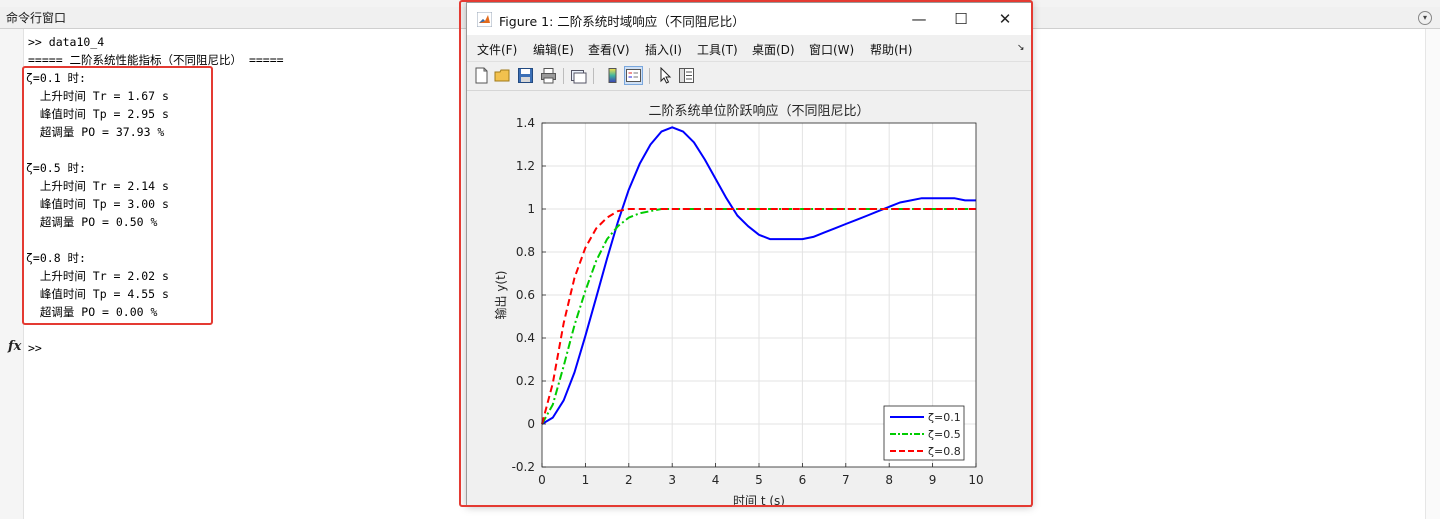 Image resolution: width=1440 pixels, height=519 pixels. What do you see at coordinates (1432, 274) in the screenshot?
I see `vertical-scrollbar` at bounding box center [1432, 274].